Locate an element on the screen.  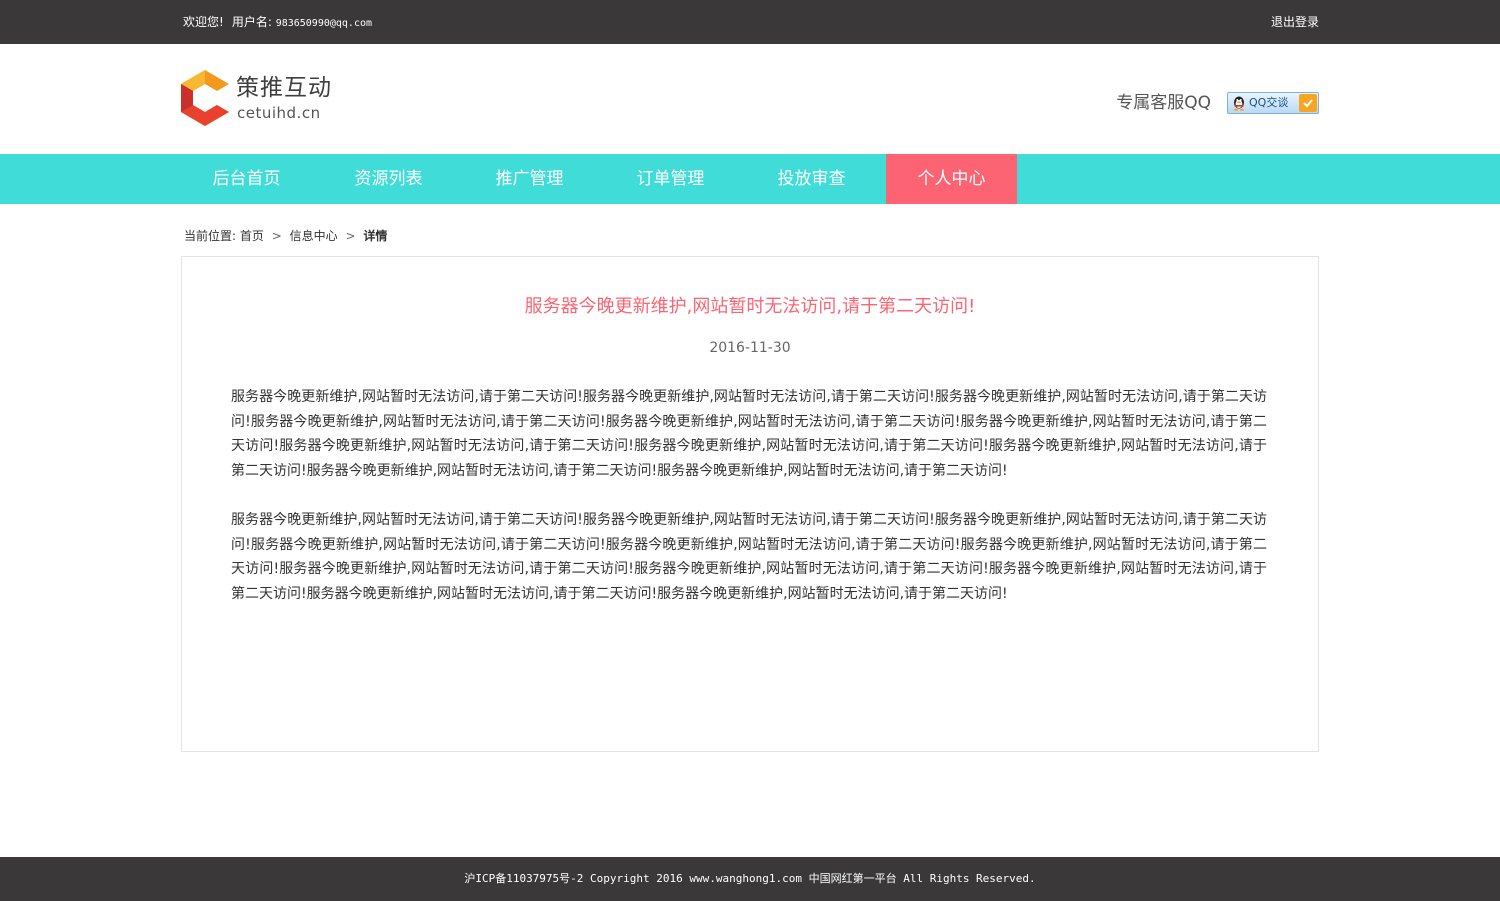
breadcrumb: 当前位置: 首页 > 信息中心 > 详情 is located at coordinates (285, 236).